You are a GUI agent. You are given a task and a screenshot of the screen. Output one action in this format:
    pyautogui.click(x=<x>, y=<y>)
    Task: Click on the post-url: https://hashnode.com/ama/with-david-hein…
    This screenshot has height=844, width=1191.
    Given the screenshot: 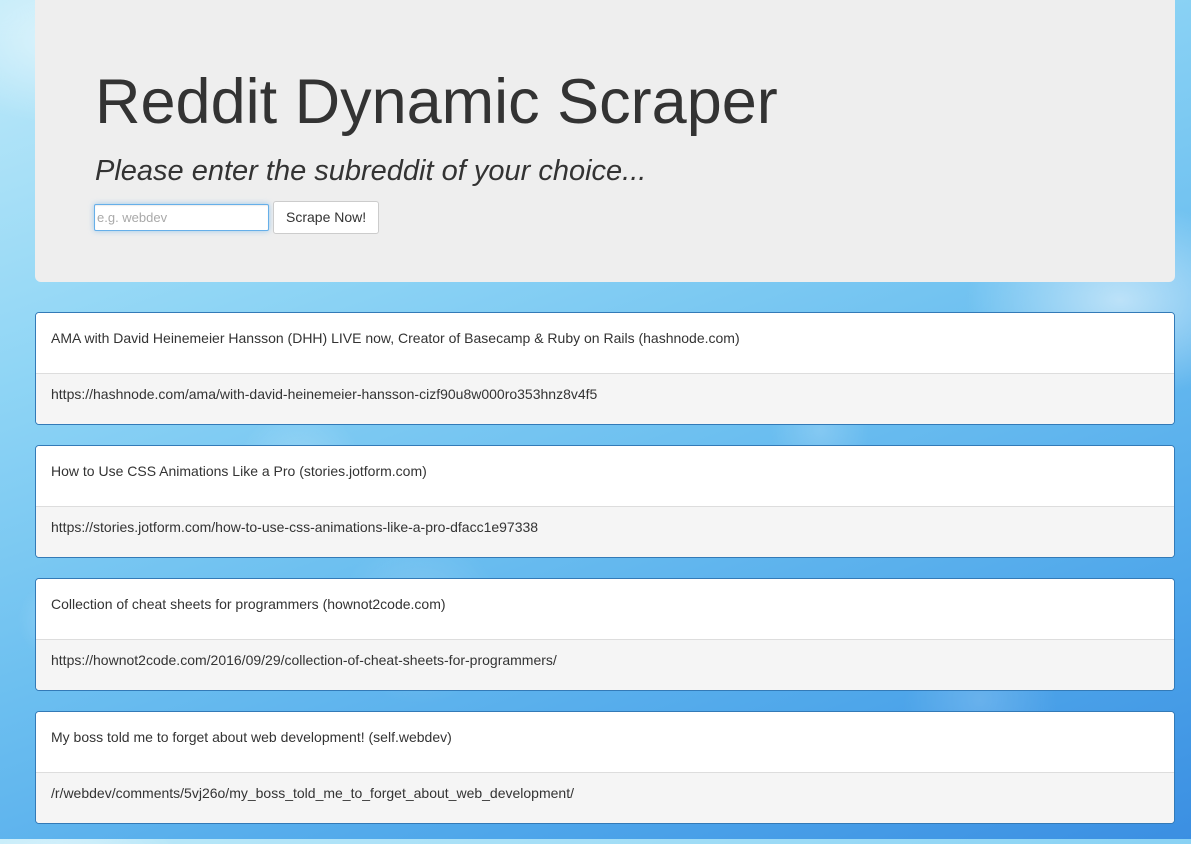 What is the action you would take?
    pyautogui.click(x=605, y=399)
    